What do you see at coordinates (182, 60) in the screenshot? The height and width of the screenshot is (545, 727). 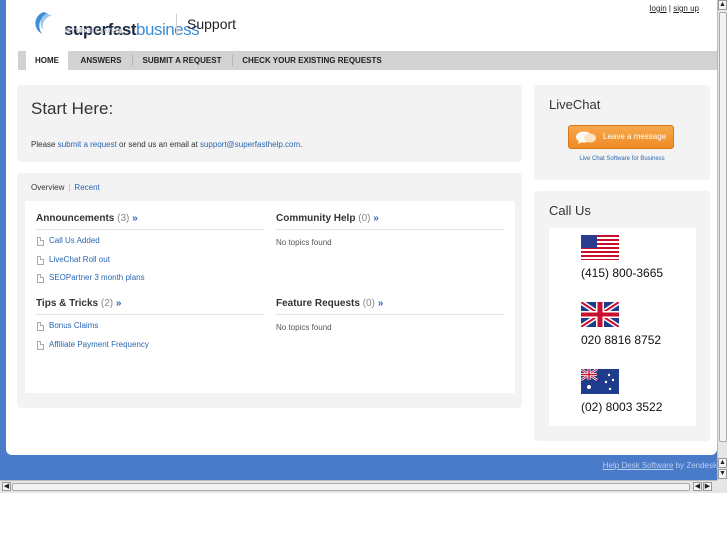 I see `tab-submit-request: SUBMIT A REQUEST` at bounding box center [182, 60].